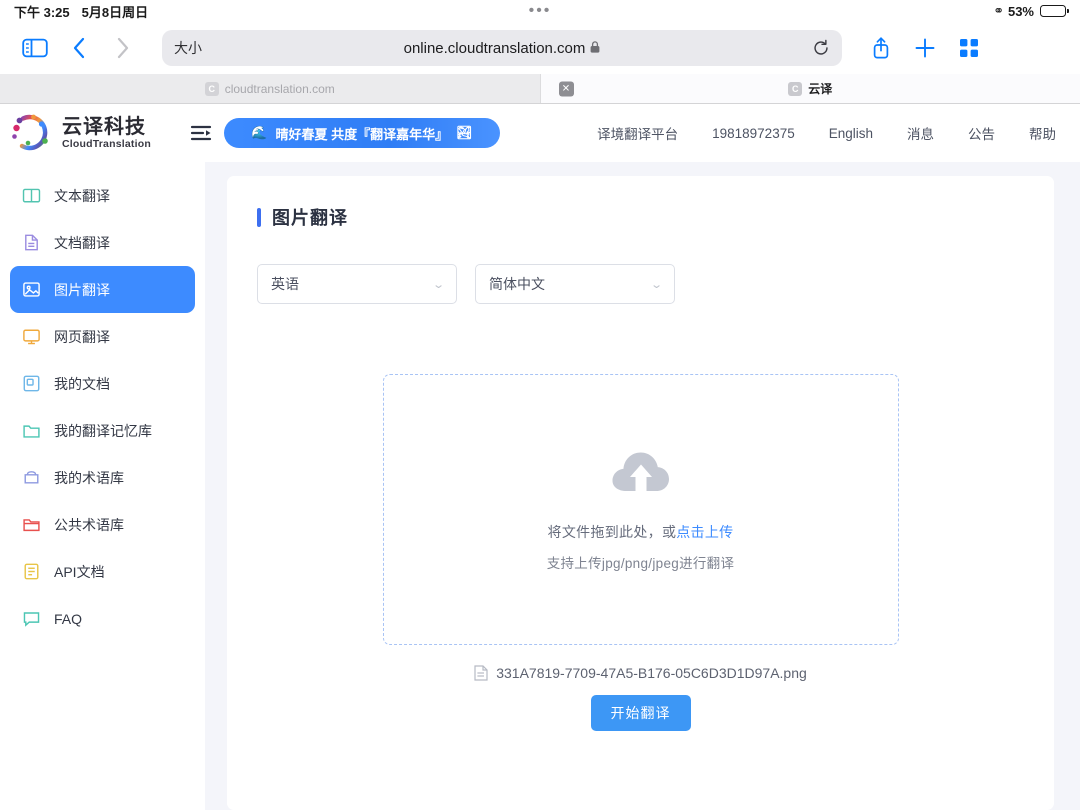 The width and height of the screenshot is (1080, 810). I want to click on browser-tab-strip: C cloudtranslation.com ✕ C 云译, so click(540, 89).